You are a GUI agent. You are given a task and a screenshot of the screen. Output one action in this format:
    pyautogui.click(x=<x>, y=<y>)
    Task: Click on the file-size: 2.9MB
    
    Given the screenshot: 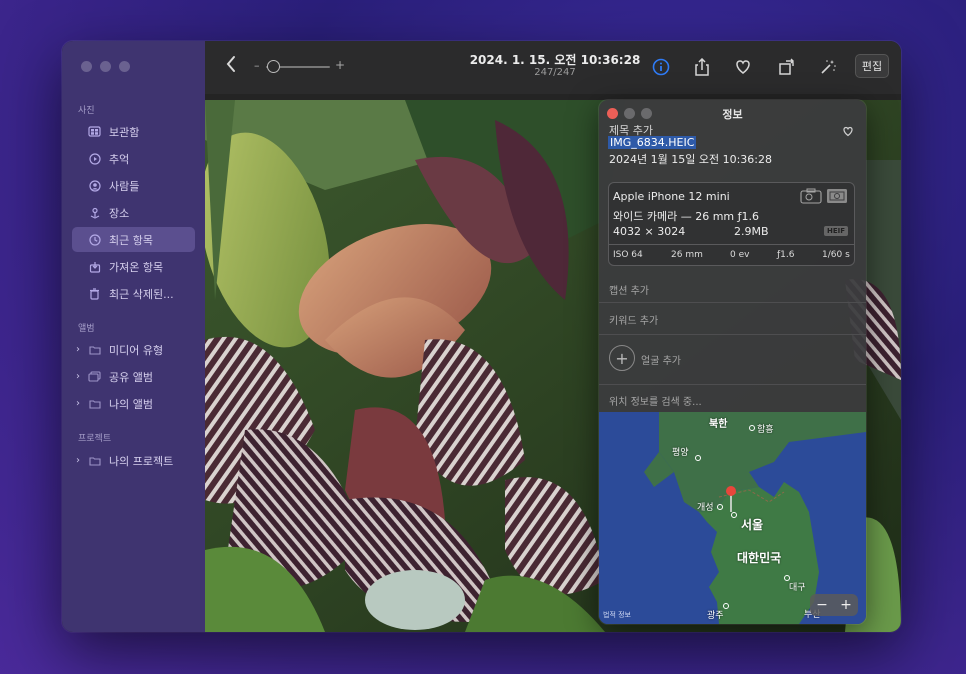 What is the action you would take?
    pyautogui.click(x=751, y=231)
    